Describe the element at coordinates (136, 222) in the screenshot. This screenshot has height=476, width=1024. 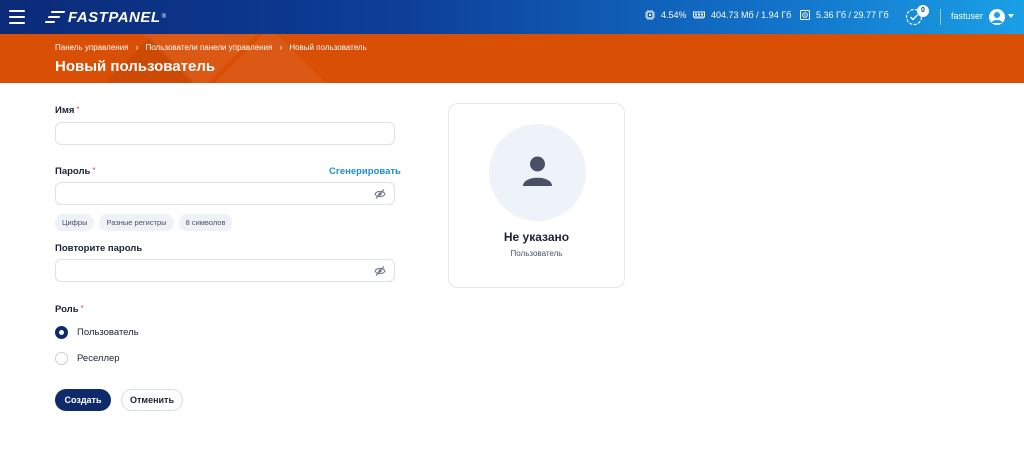
I see `hint-mixed-case: Разные регистры` at that location.